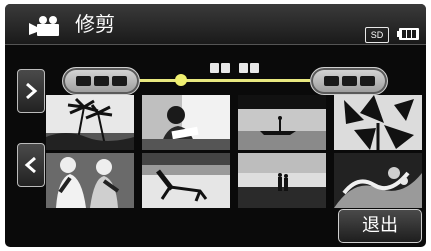  I want to click on trim-range-track, so click(224, 80).